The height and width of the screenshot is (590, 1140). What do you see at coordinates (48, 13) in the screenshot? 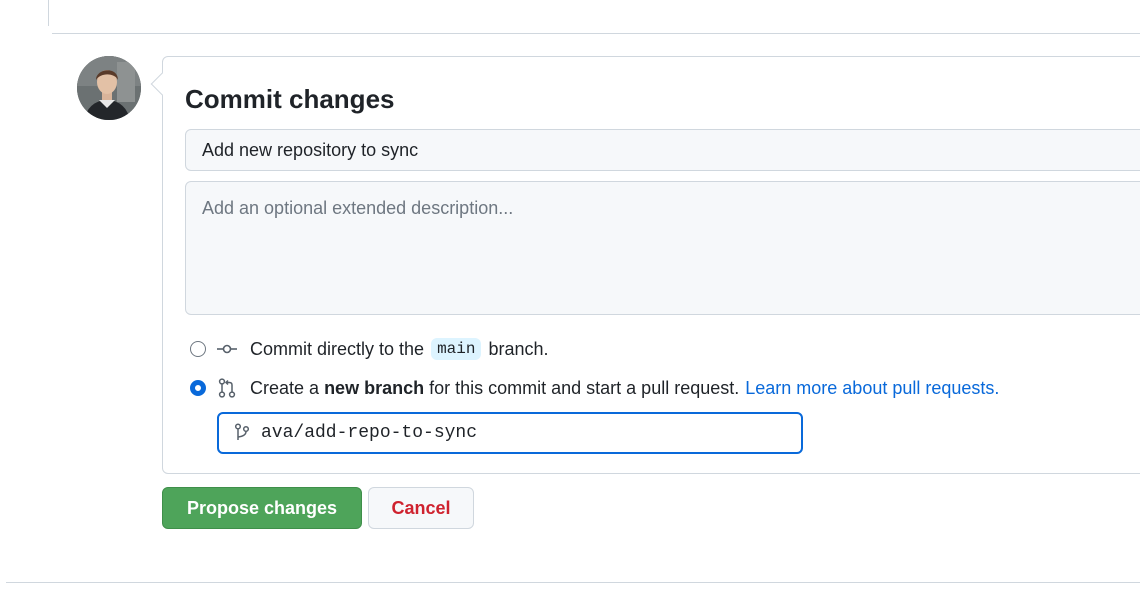
I see `timeline-rule` at bounding box center [48, 13].